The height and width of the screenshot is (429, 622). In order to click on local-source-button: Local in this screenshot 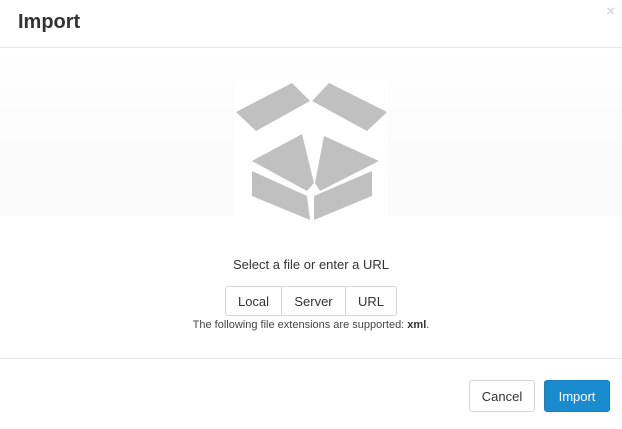, I will do `click(253, 301)`.